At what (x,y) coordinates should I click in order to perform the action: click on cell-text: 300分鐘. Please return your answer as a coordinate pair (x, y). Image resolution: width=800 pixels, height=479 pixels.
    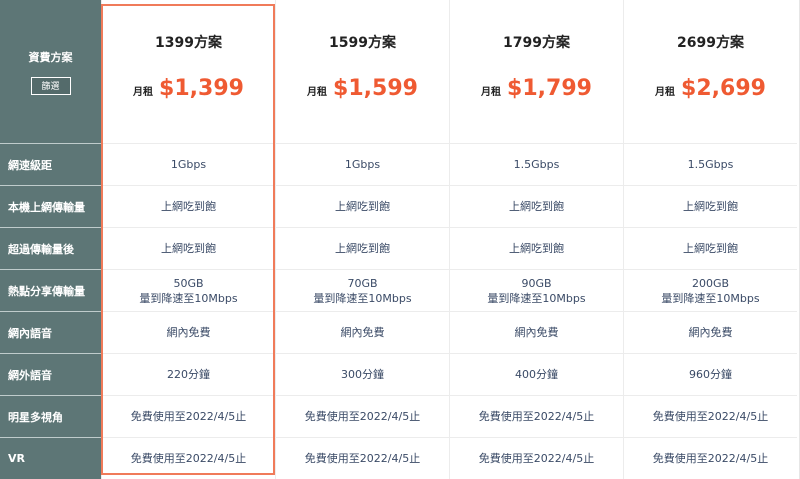
    Looking at the image, I should click on (362, 374).